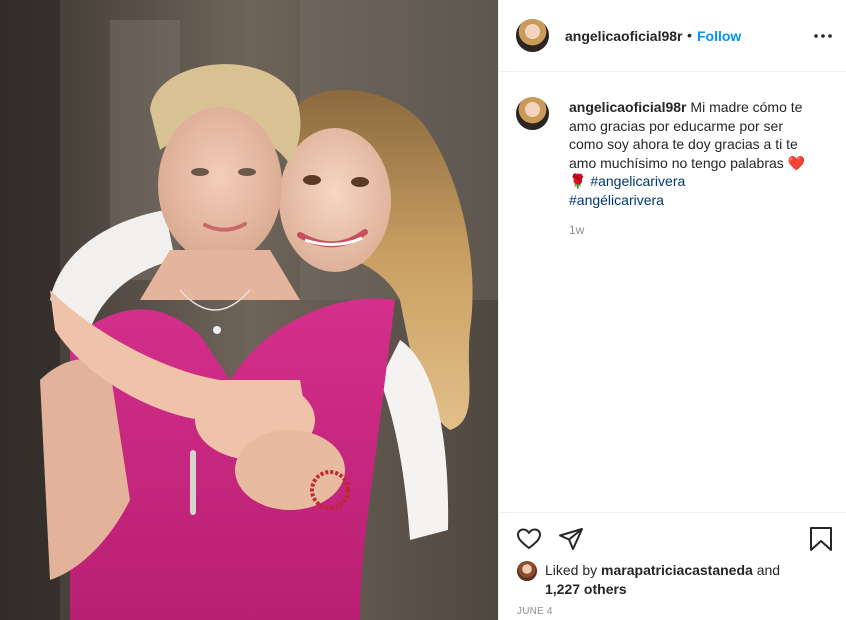 This screenshot has width=846, height=620. I want to click on post-header: angelicaoficial98r • Follow, so click(672, 36).